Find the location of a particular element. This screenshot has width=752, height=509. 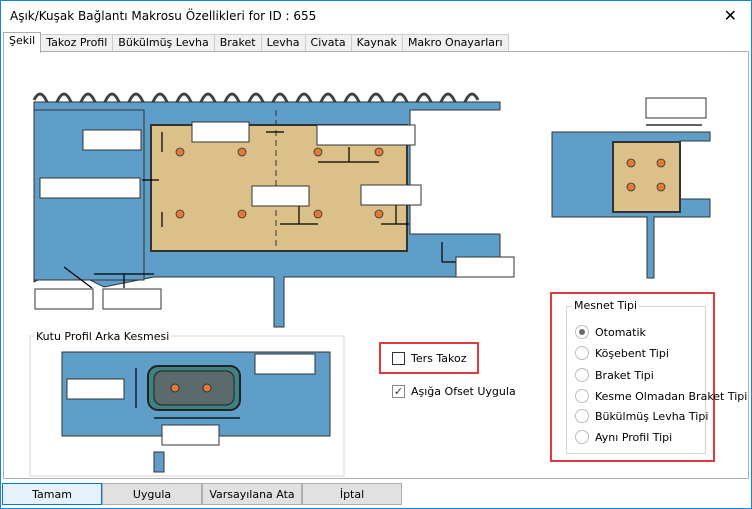

cancel-button: İptal is located at coordinates (352, 494).